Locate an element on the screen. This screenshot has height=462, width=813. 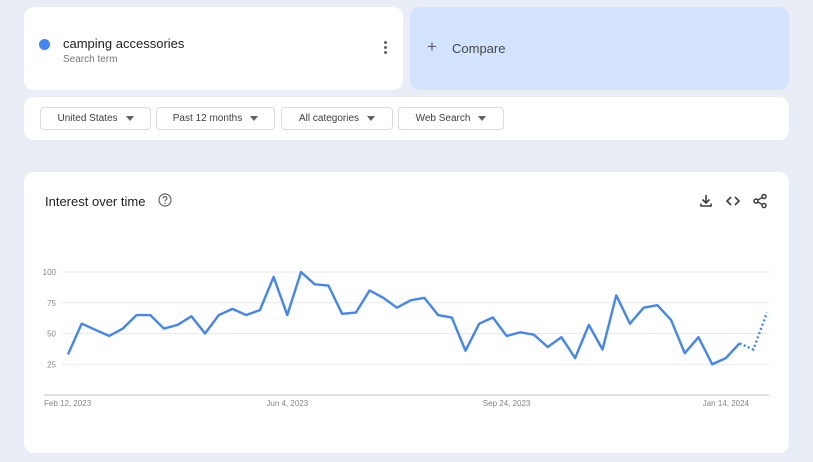
x-tick-label: Jun 4, 2023 is located at coordinates (287, 403).